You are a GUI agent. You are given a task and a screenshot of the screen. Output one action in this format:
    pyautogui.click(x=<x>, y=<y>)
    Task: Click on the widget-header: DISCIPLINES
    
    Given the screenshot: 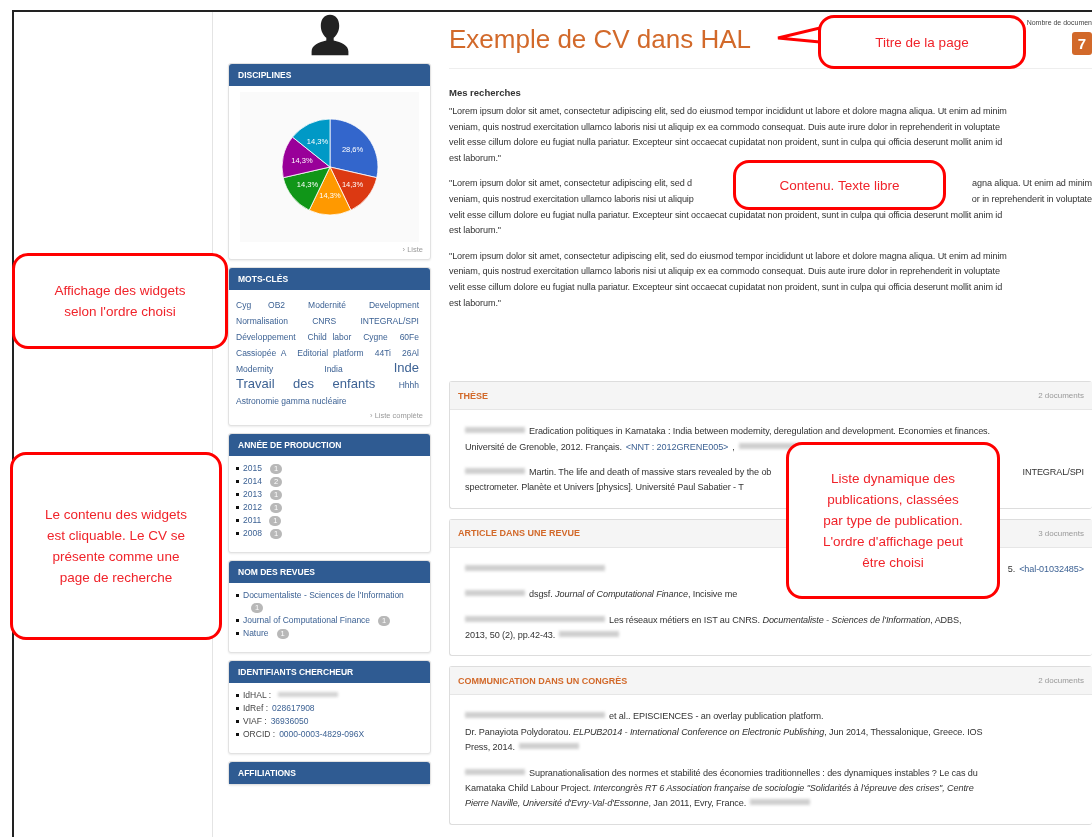 What is the action you would take?
    pyautogui.click(x=329, y=75)
    